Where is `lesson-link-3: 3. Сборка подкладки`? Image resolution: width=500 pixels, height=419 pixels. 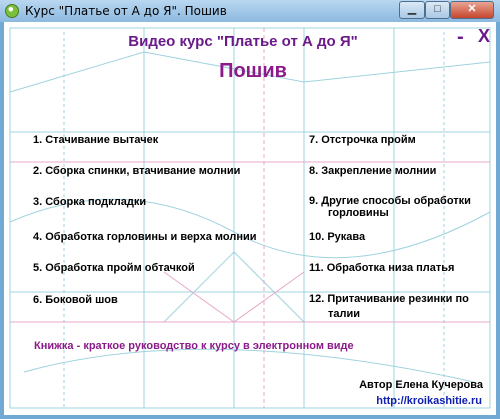 lesson-link-3: 3. Сборка подкладки is located at coordinates (89, 202).